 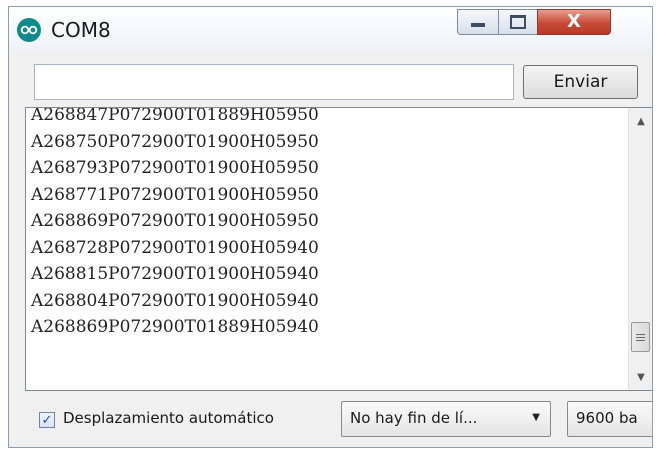 I want to click on maximize-button, so click(x=518, y=22).